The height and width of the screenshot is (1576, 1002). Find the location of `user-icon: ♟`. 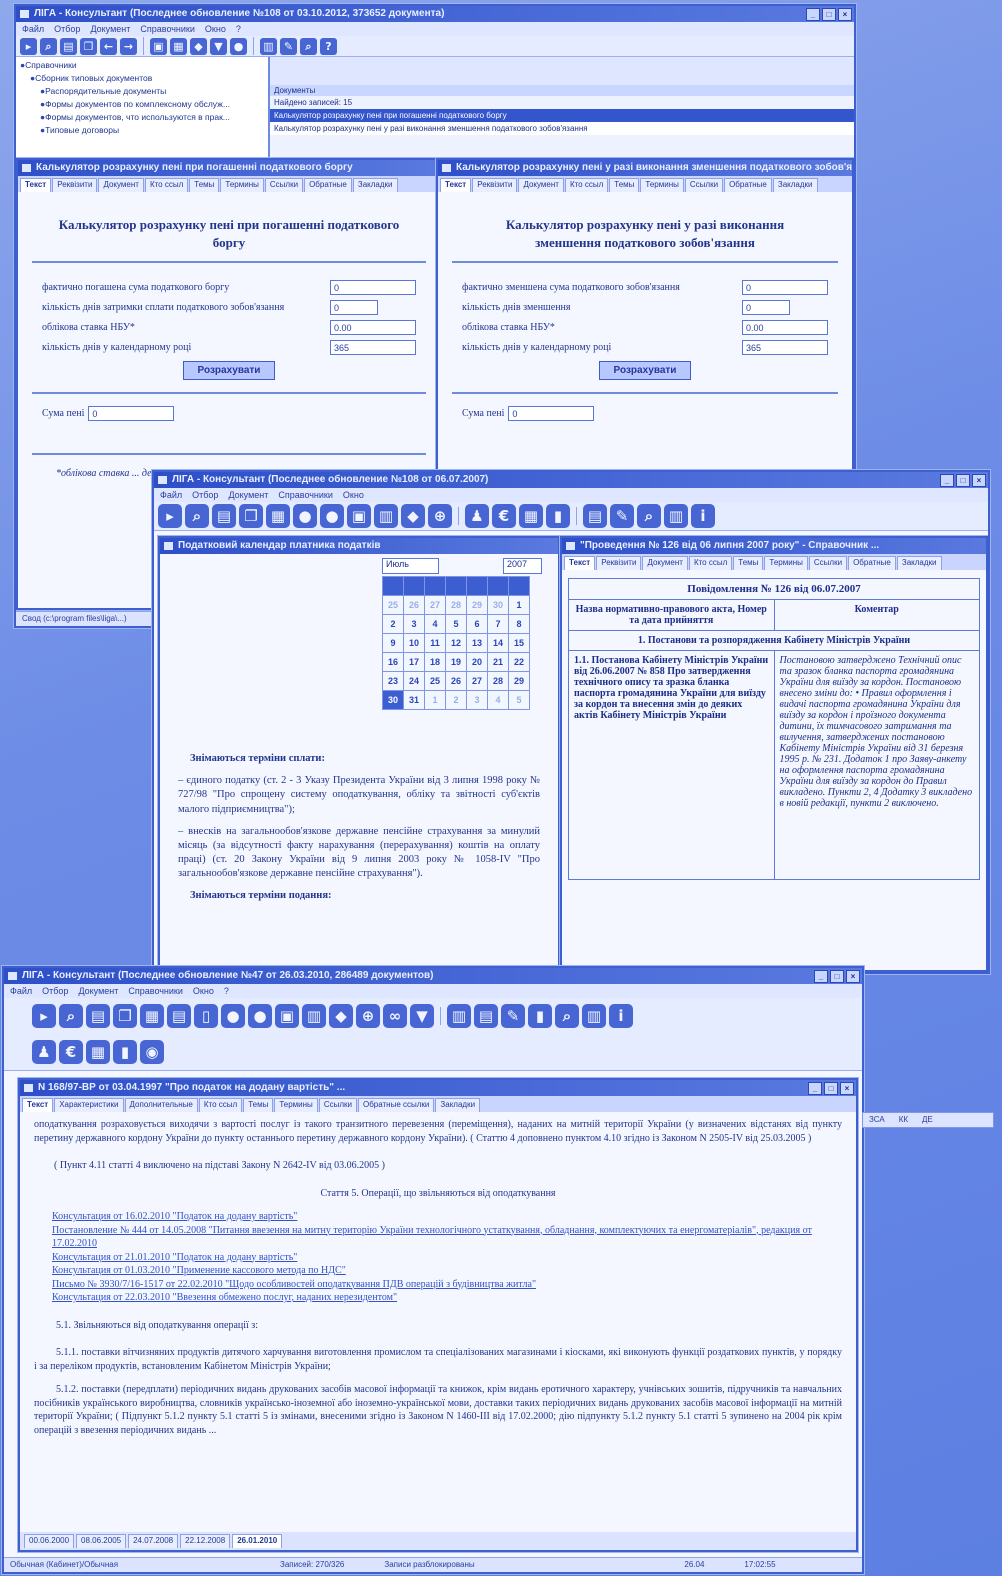

user-icon: ♟ is located at coordinates (477, 516).